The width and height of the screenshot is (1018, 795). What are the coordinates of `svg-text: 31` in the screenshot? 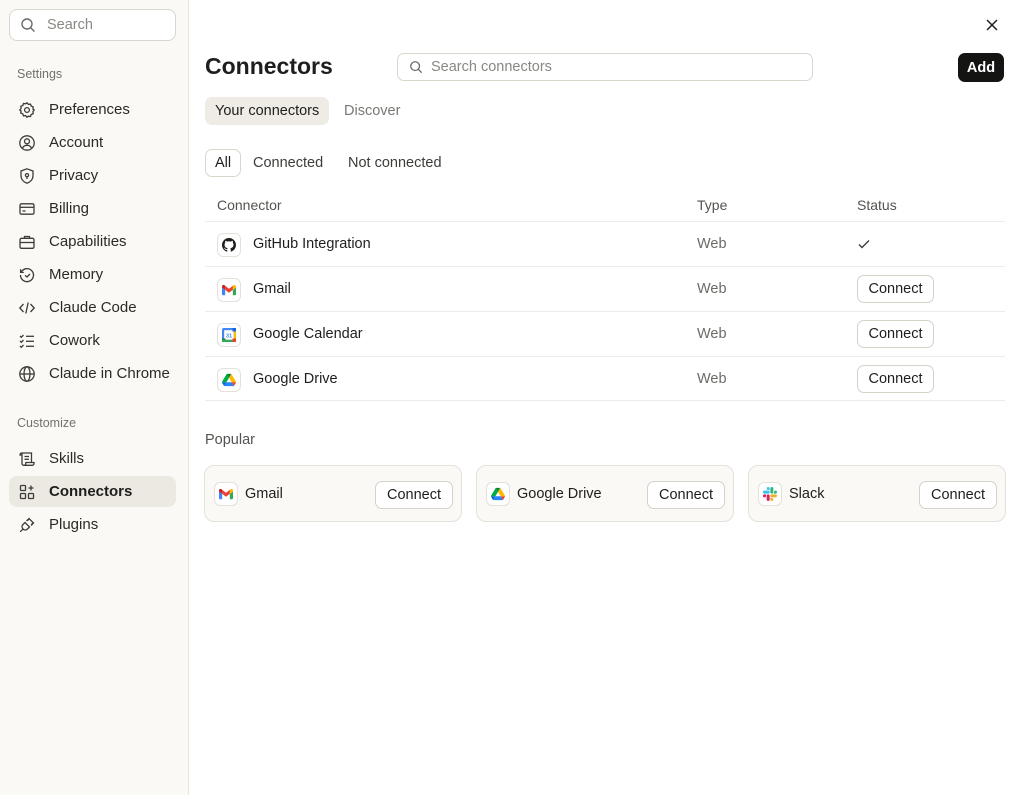 It's located at (229, 337).